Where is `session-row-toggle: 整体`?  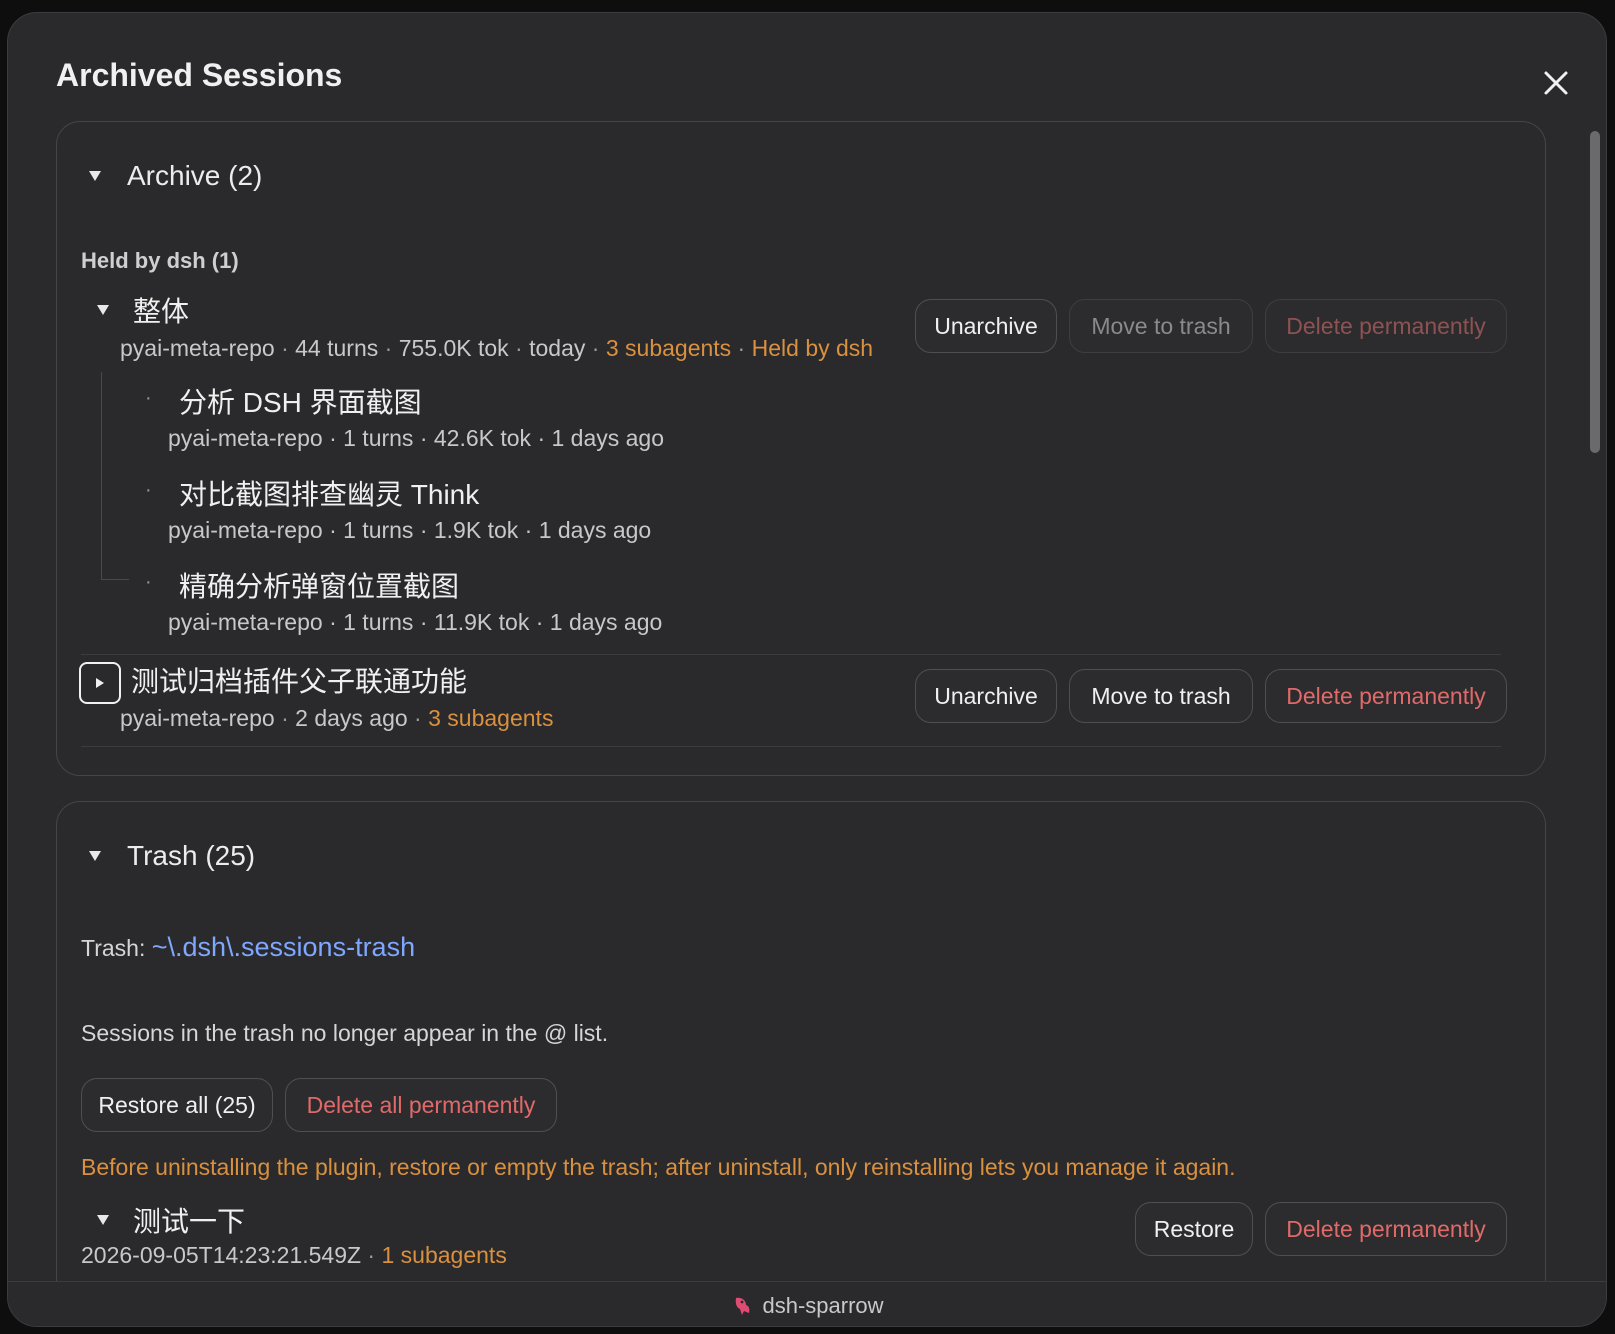
session-row-toggle: 整体 is located at coordinates (143, 310).